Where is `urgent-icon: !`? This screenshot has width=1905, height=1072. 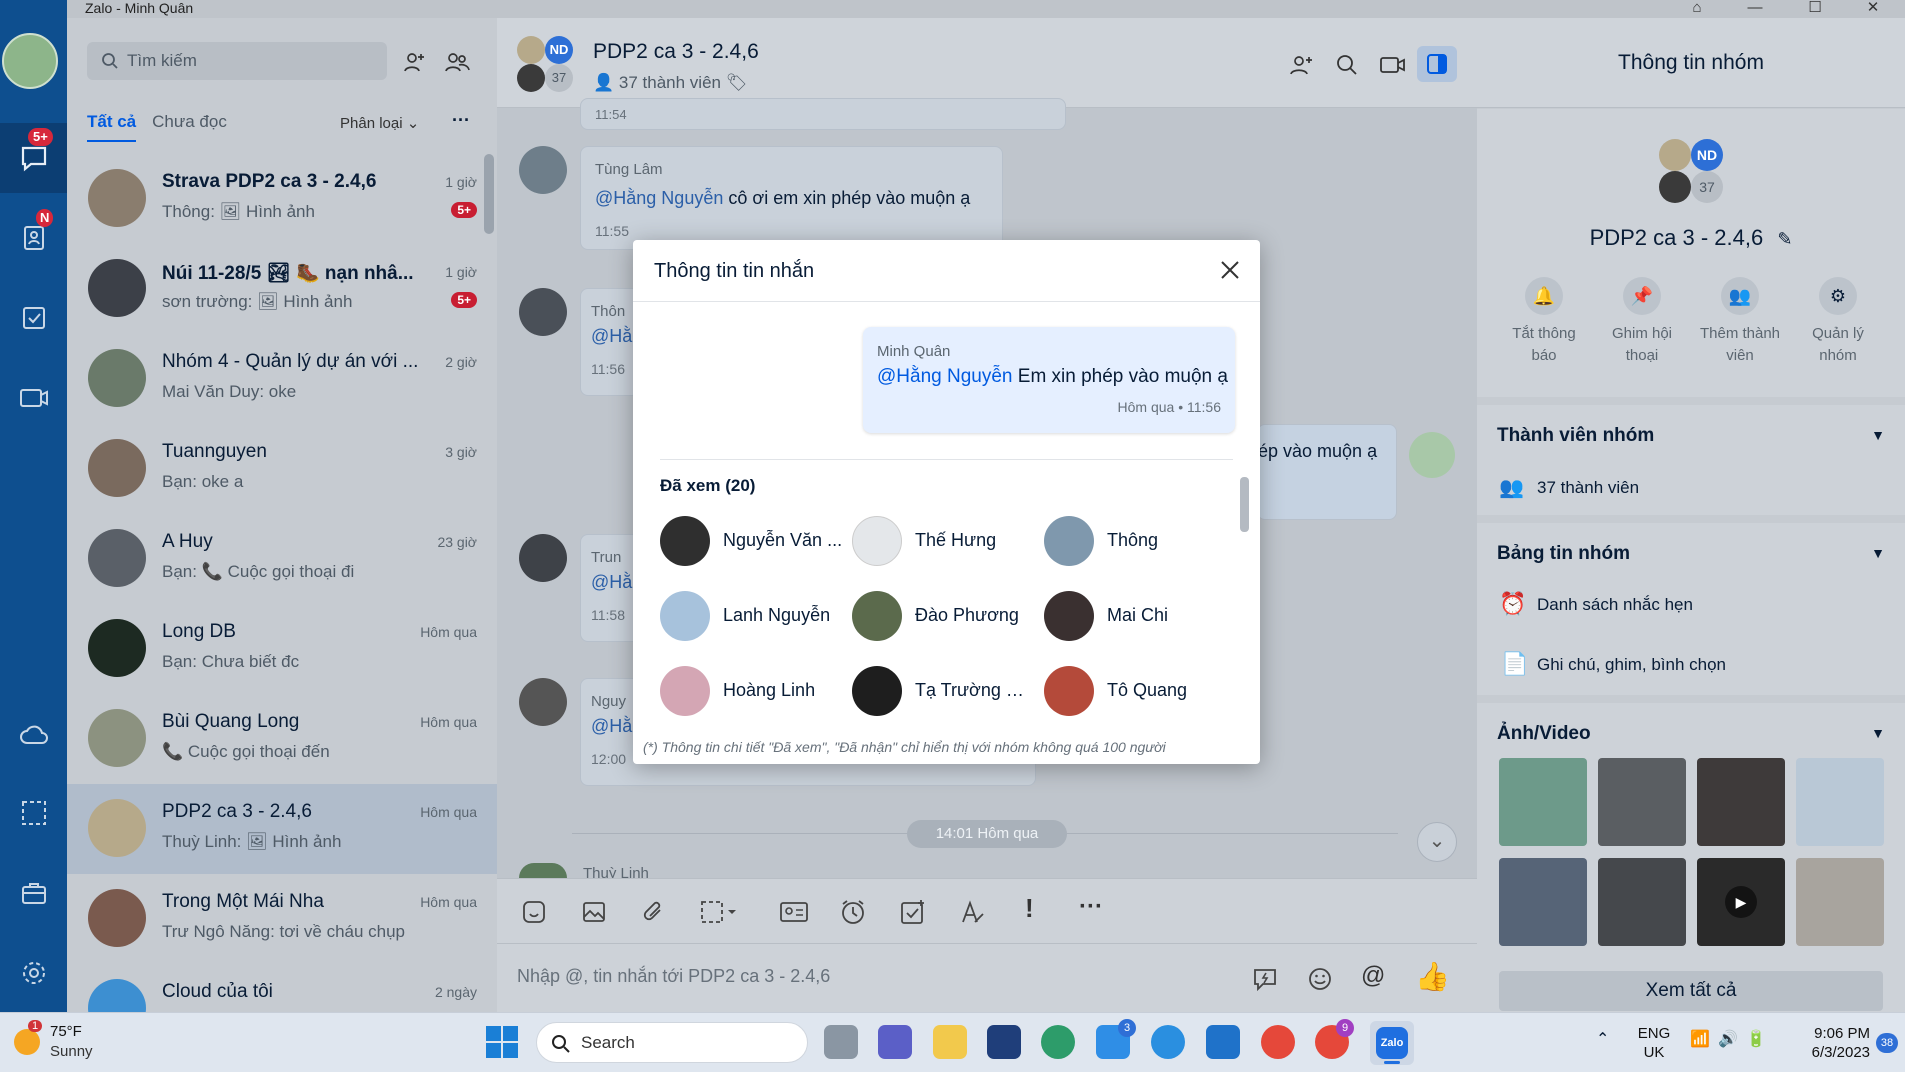 urgent-icon: ! is located at coordinates (1029, 908).